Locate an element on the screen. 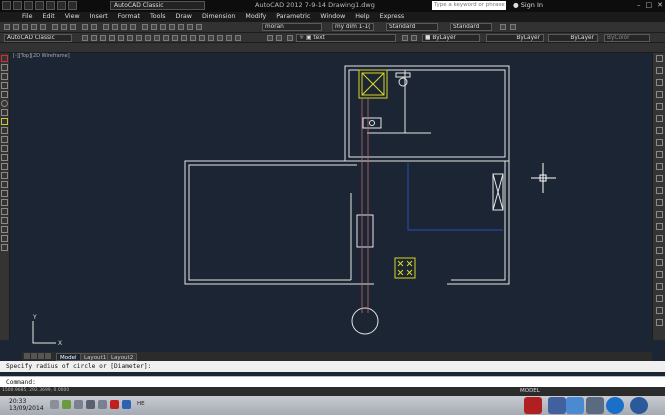 The image size is (665, 415). volume-icon is located at coordinates (78, 404).